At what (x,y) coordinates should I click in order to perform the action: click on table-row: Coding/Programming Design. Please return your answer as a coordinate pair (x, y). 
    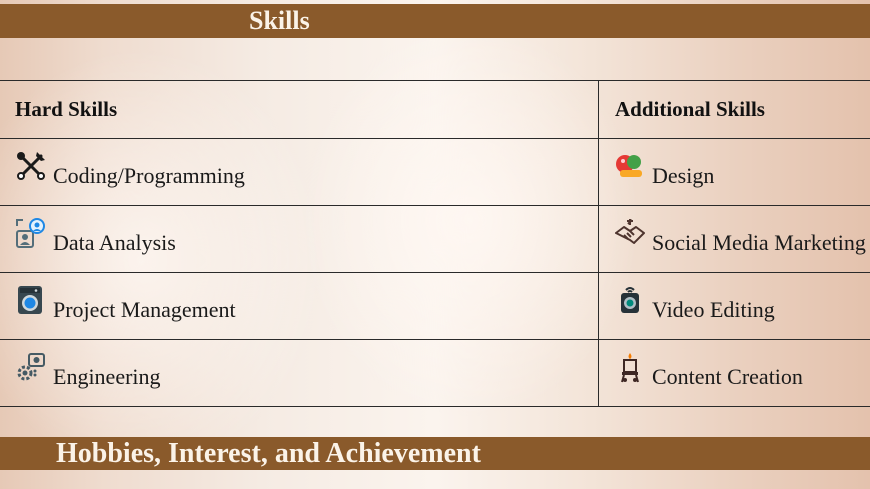
    Looking at the image, I should click on (435, 172).